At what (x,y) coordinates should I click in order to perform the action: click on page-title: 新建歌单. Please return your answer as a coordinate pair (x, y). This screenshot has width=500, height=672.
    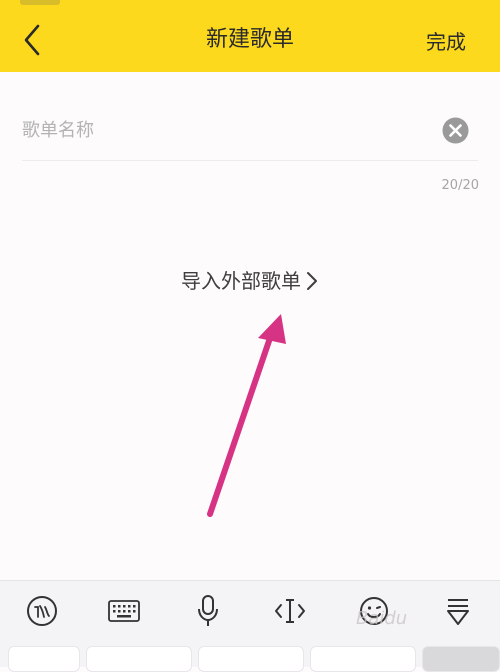
    Looking at the image, I should click on (249, 39).